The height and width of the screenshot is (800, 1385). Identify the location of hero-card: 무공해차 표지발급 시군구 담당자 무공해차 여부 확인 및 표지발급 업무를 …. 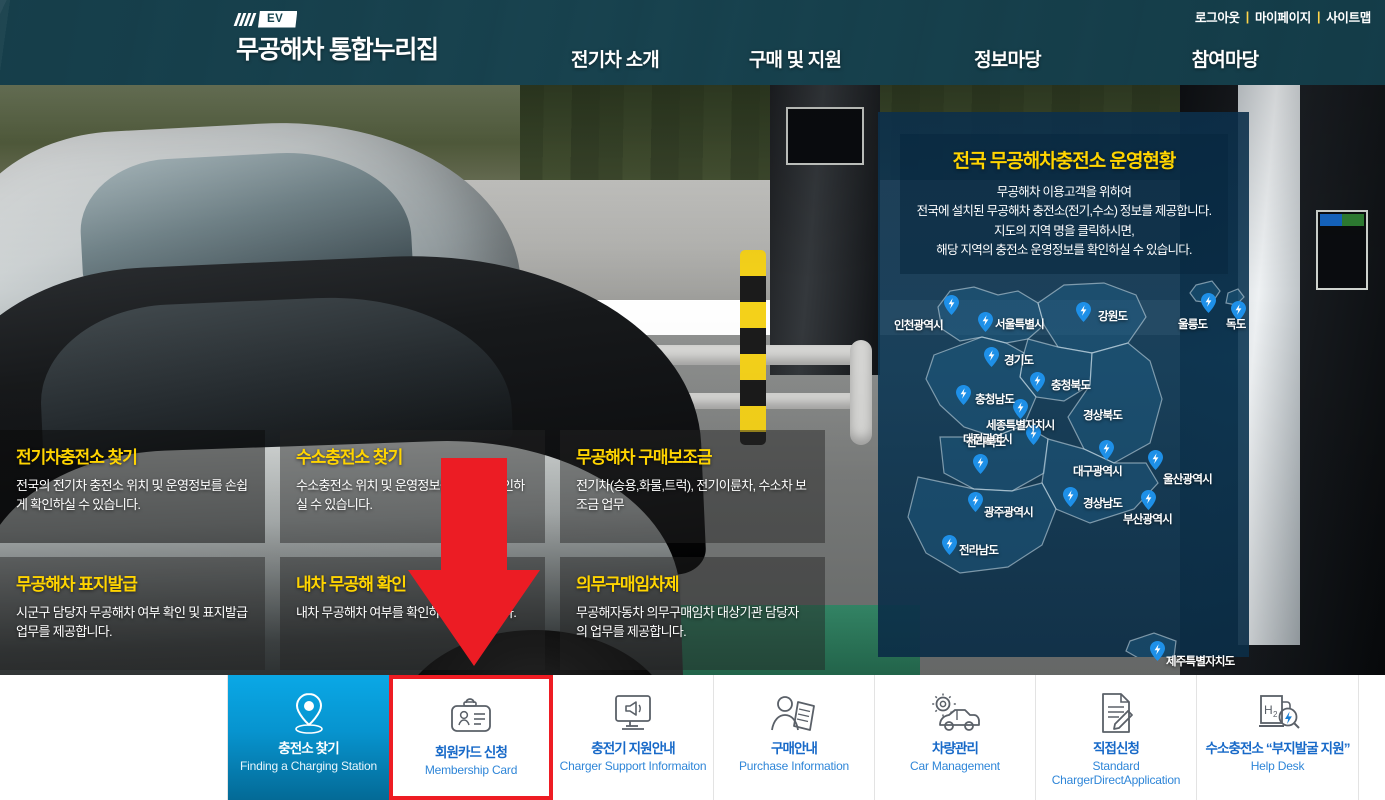
(132, 613).